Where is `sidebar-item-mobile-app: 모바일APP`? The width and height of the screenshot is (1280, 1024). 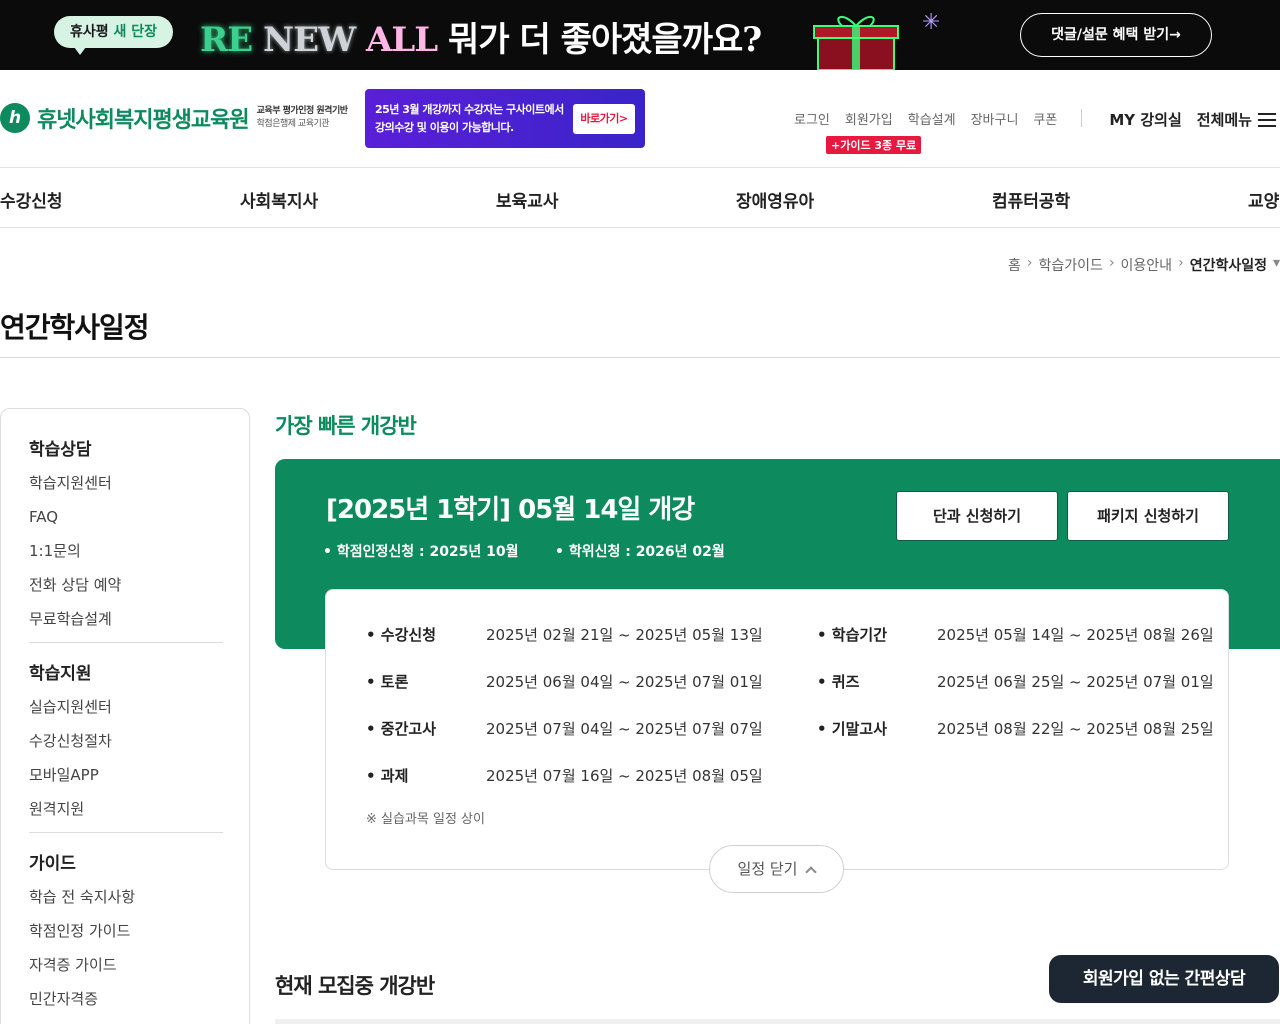 sidebar-item-mobile-app: 모바일APP is located at coordinates (126, 783).